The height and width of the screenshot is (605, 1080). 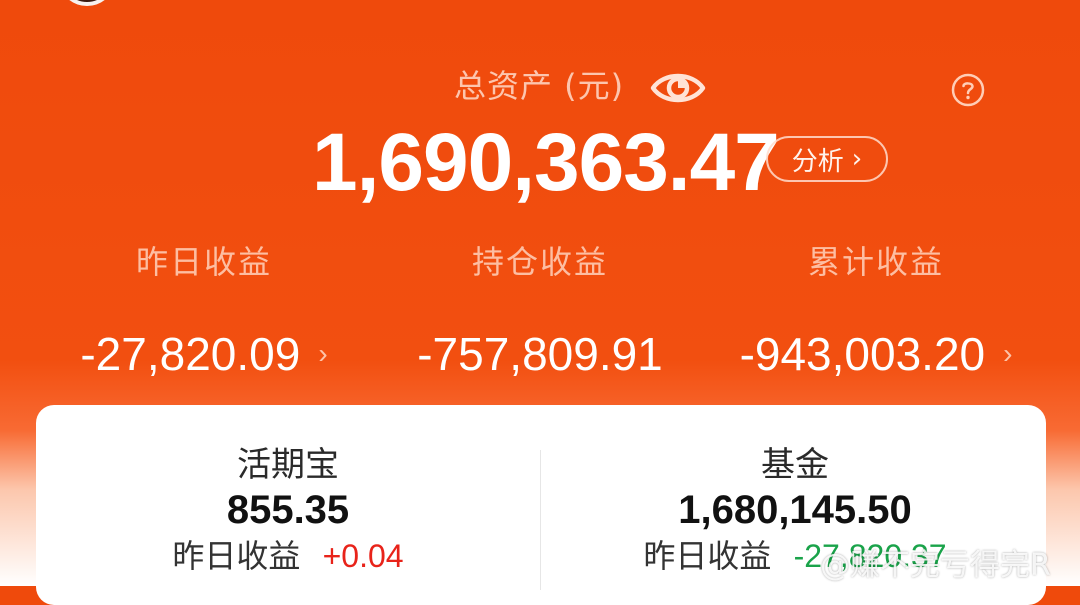 What do you see at coordinates (87, 3) in the screenshot?
I see `avatar` at bounding box center [87, 3].